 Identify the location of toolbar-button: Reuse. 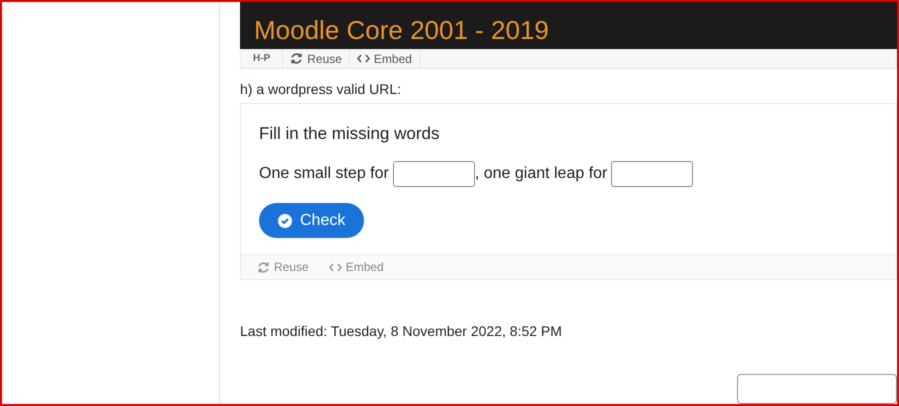
(316, 59).